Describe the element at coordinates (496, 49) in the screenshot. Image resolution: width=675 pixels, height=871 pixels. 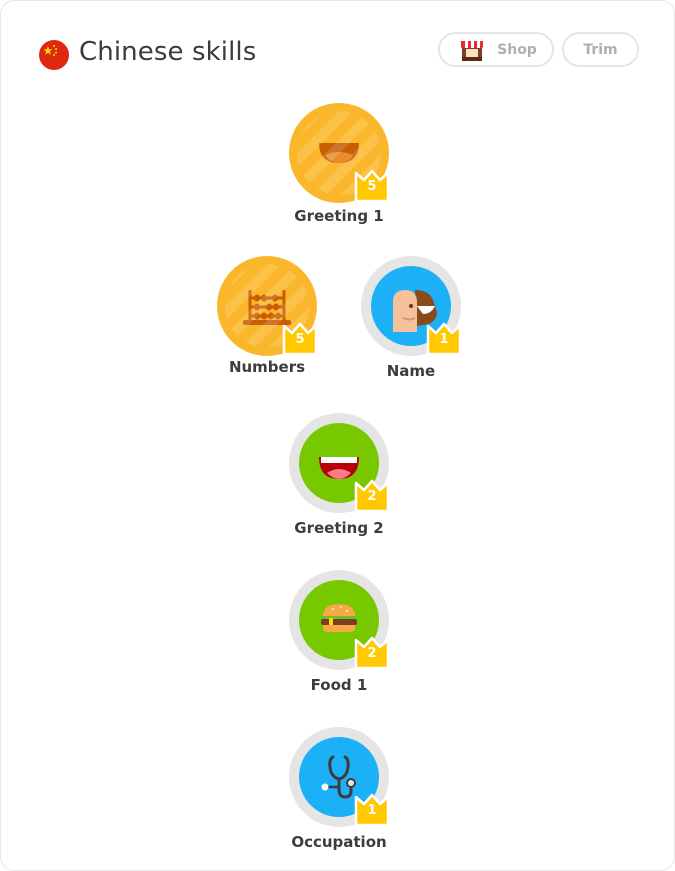
I see `shop-button: Shop` at that location.